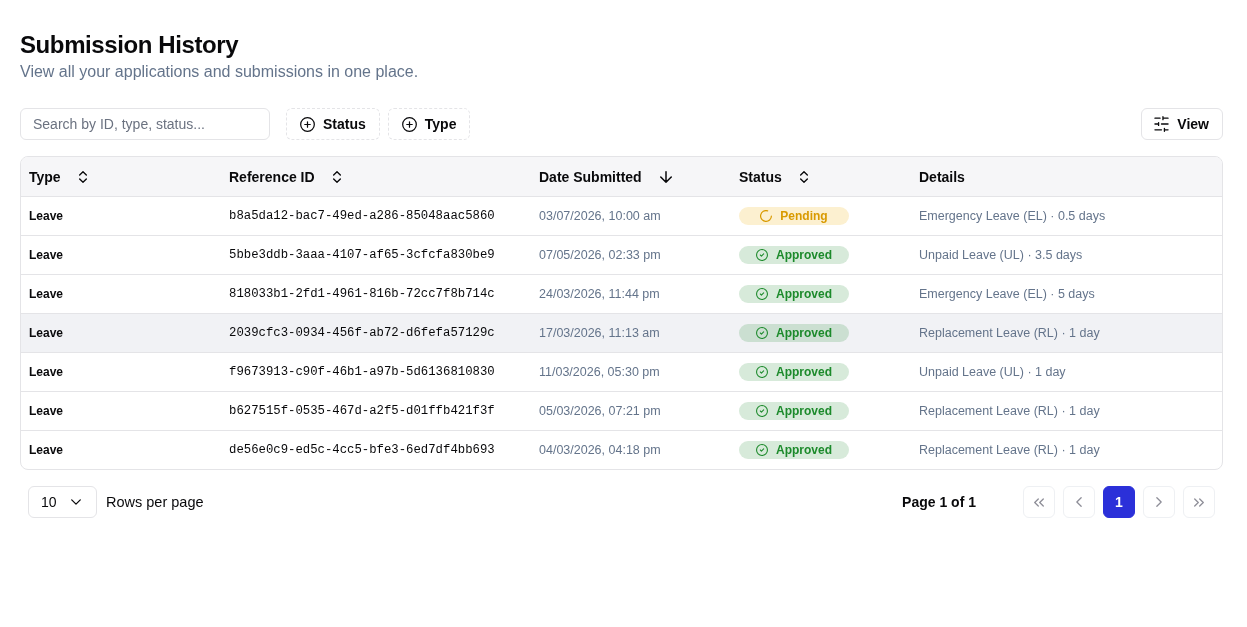 The width and height of the screenshot is (1247, 627). Describe the element at coordinates (605, 176) in the screenshot. I see `column-header: Date Submitted` at that location.